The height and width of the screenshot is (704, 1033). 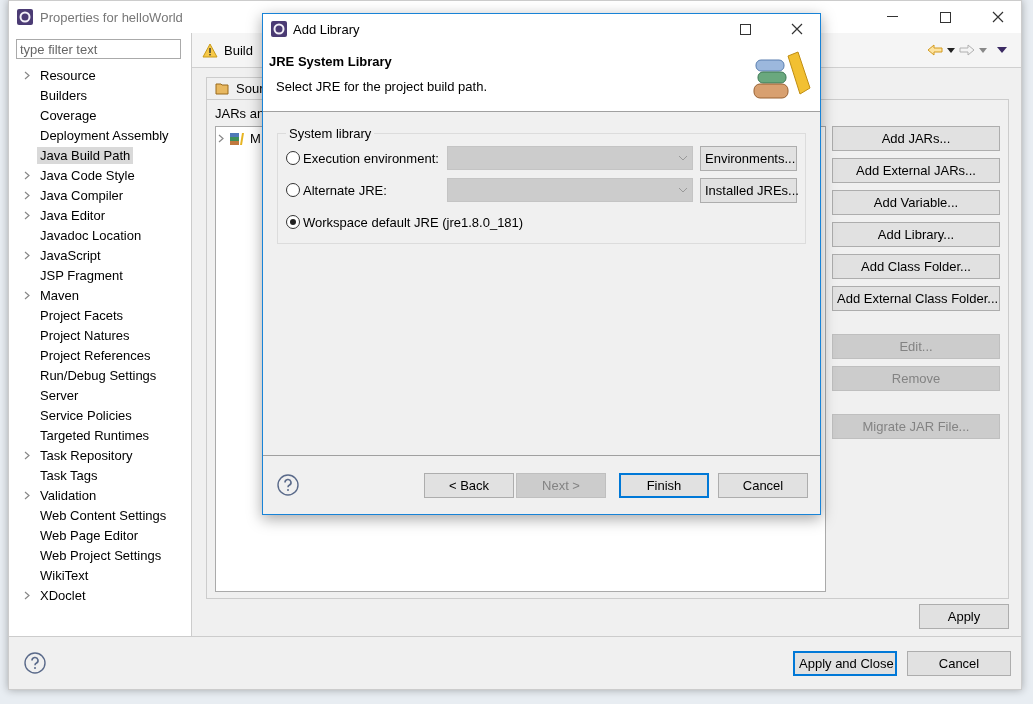 What do you see at coordinates (95, 435) in the screenshot?
I see `sidebar-item: Targeted Runtimes` at bounding box center [95, 435].